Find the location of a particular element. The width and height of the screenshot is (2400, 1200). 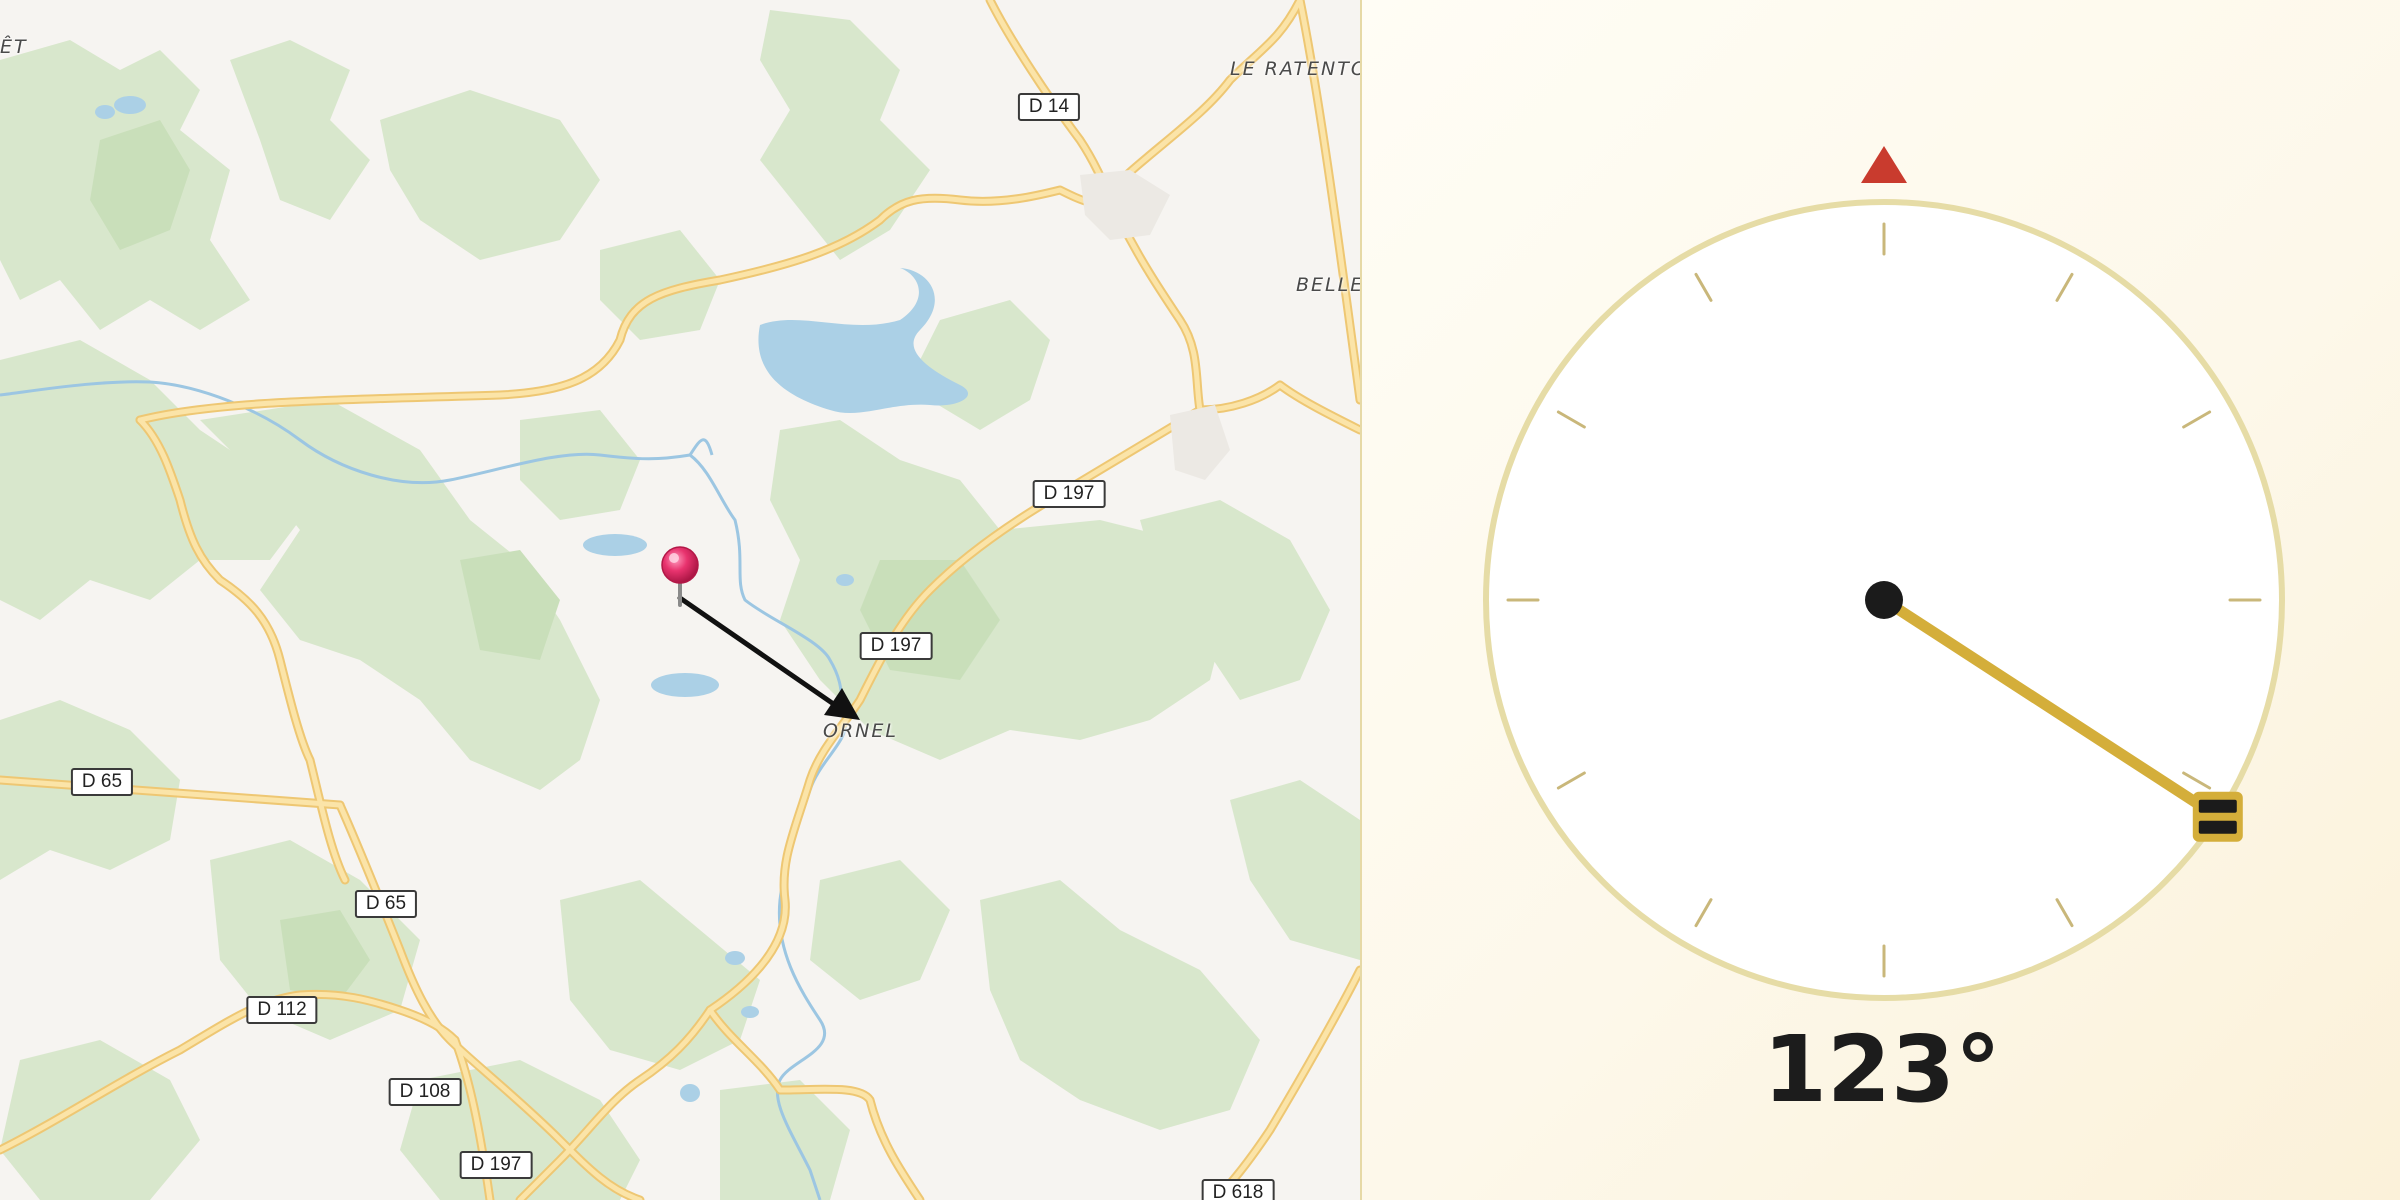

north-marker-icon is located at coordinates (1884, 164).